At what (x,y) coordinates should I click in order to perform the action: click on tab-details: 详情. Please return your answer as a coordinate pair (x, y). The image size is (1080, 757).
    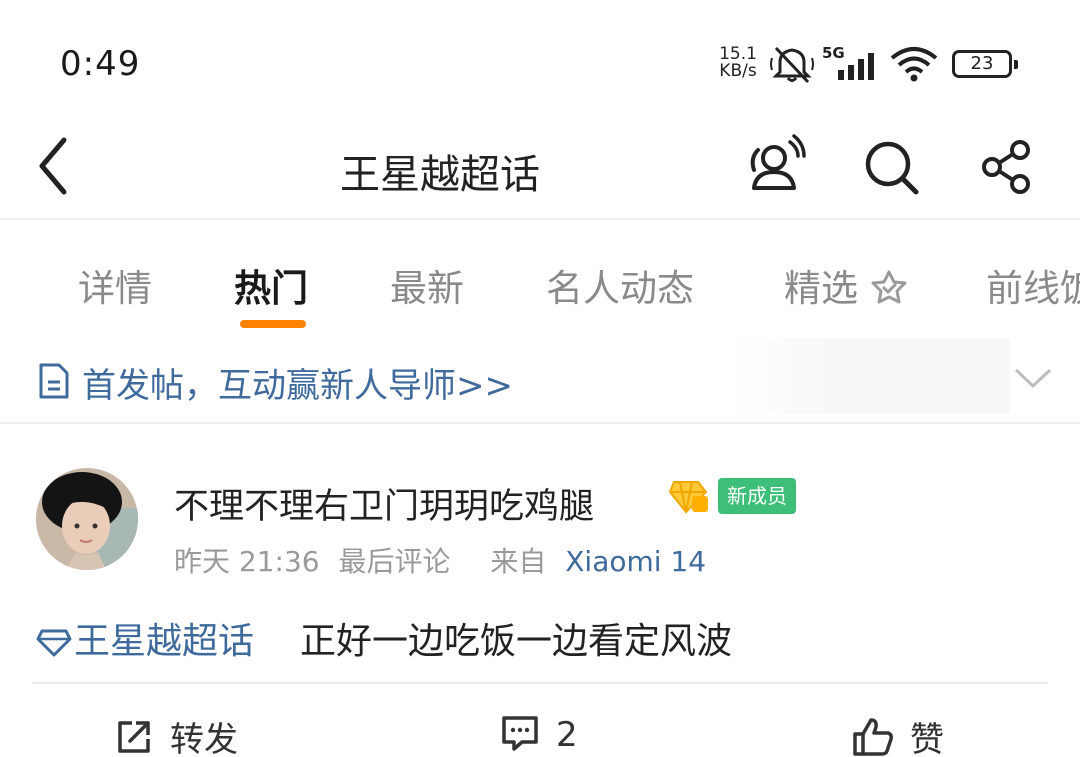
    Looking at the image, I should click on (115, 285).